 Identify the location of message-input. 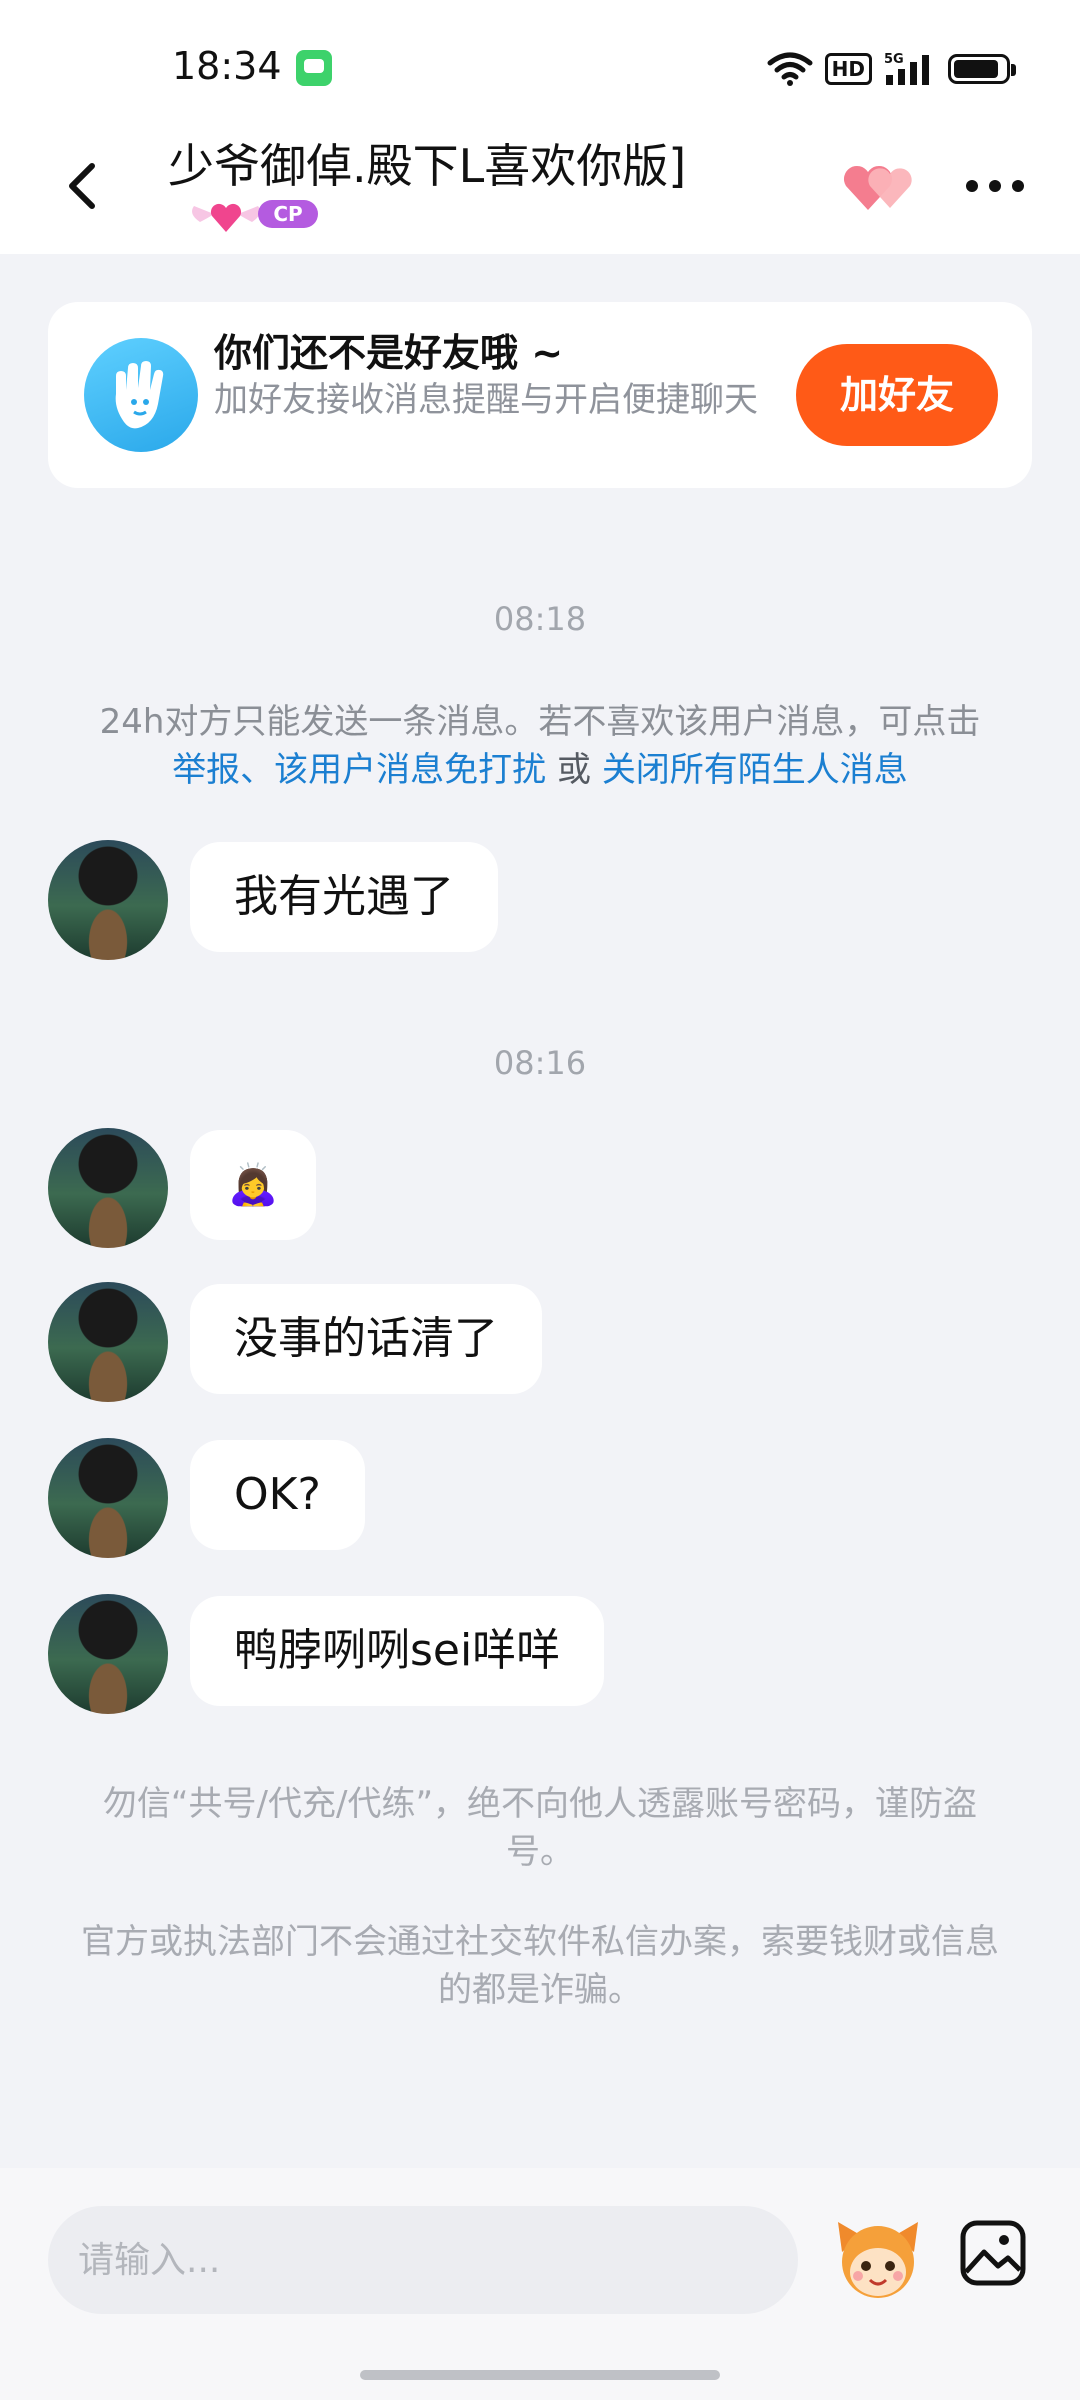
(423, 2260).